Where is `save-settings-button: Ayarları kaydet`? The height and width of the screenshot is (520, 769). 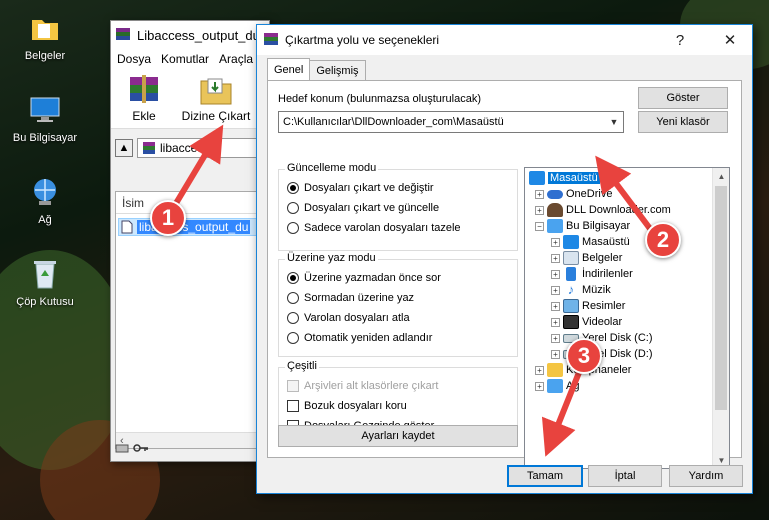 save-settings-button: Ayarları kaydet is located at coordinates (398, 436).